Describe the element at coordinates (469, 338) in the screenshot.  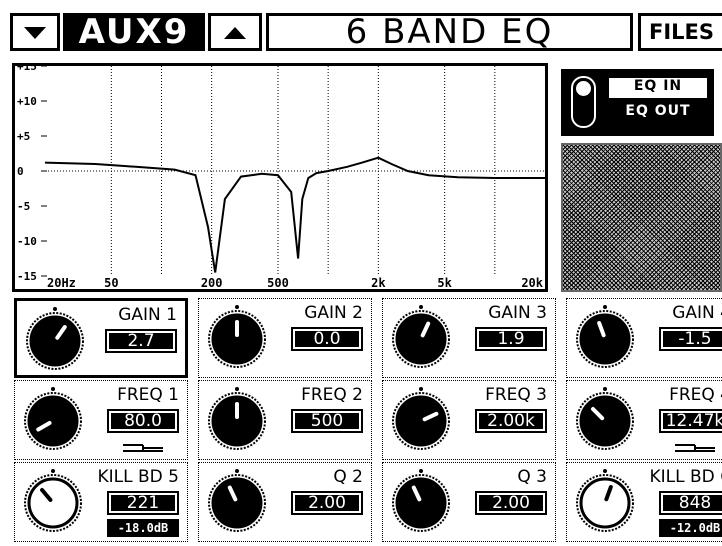
I see `knob-cell-band3-gain: GAIN 3 1.9` at that location.